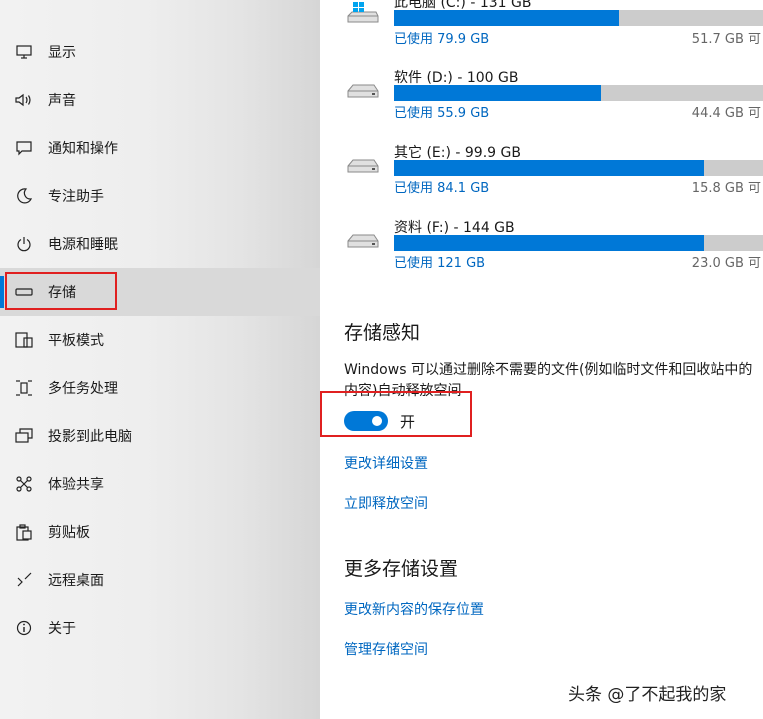  What do you see at coordinates (442, 188) in the screenshot?
I see `used-space: 已使用 84.1 GB` at bounding box center [442, 188].